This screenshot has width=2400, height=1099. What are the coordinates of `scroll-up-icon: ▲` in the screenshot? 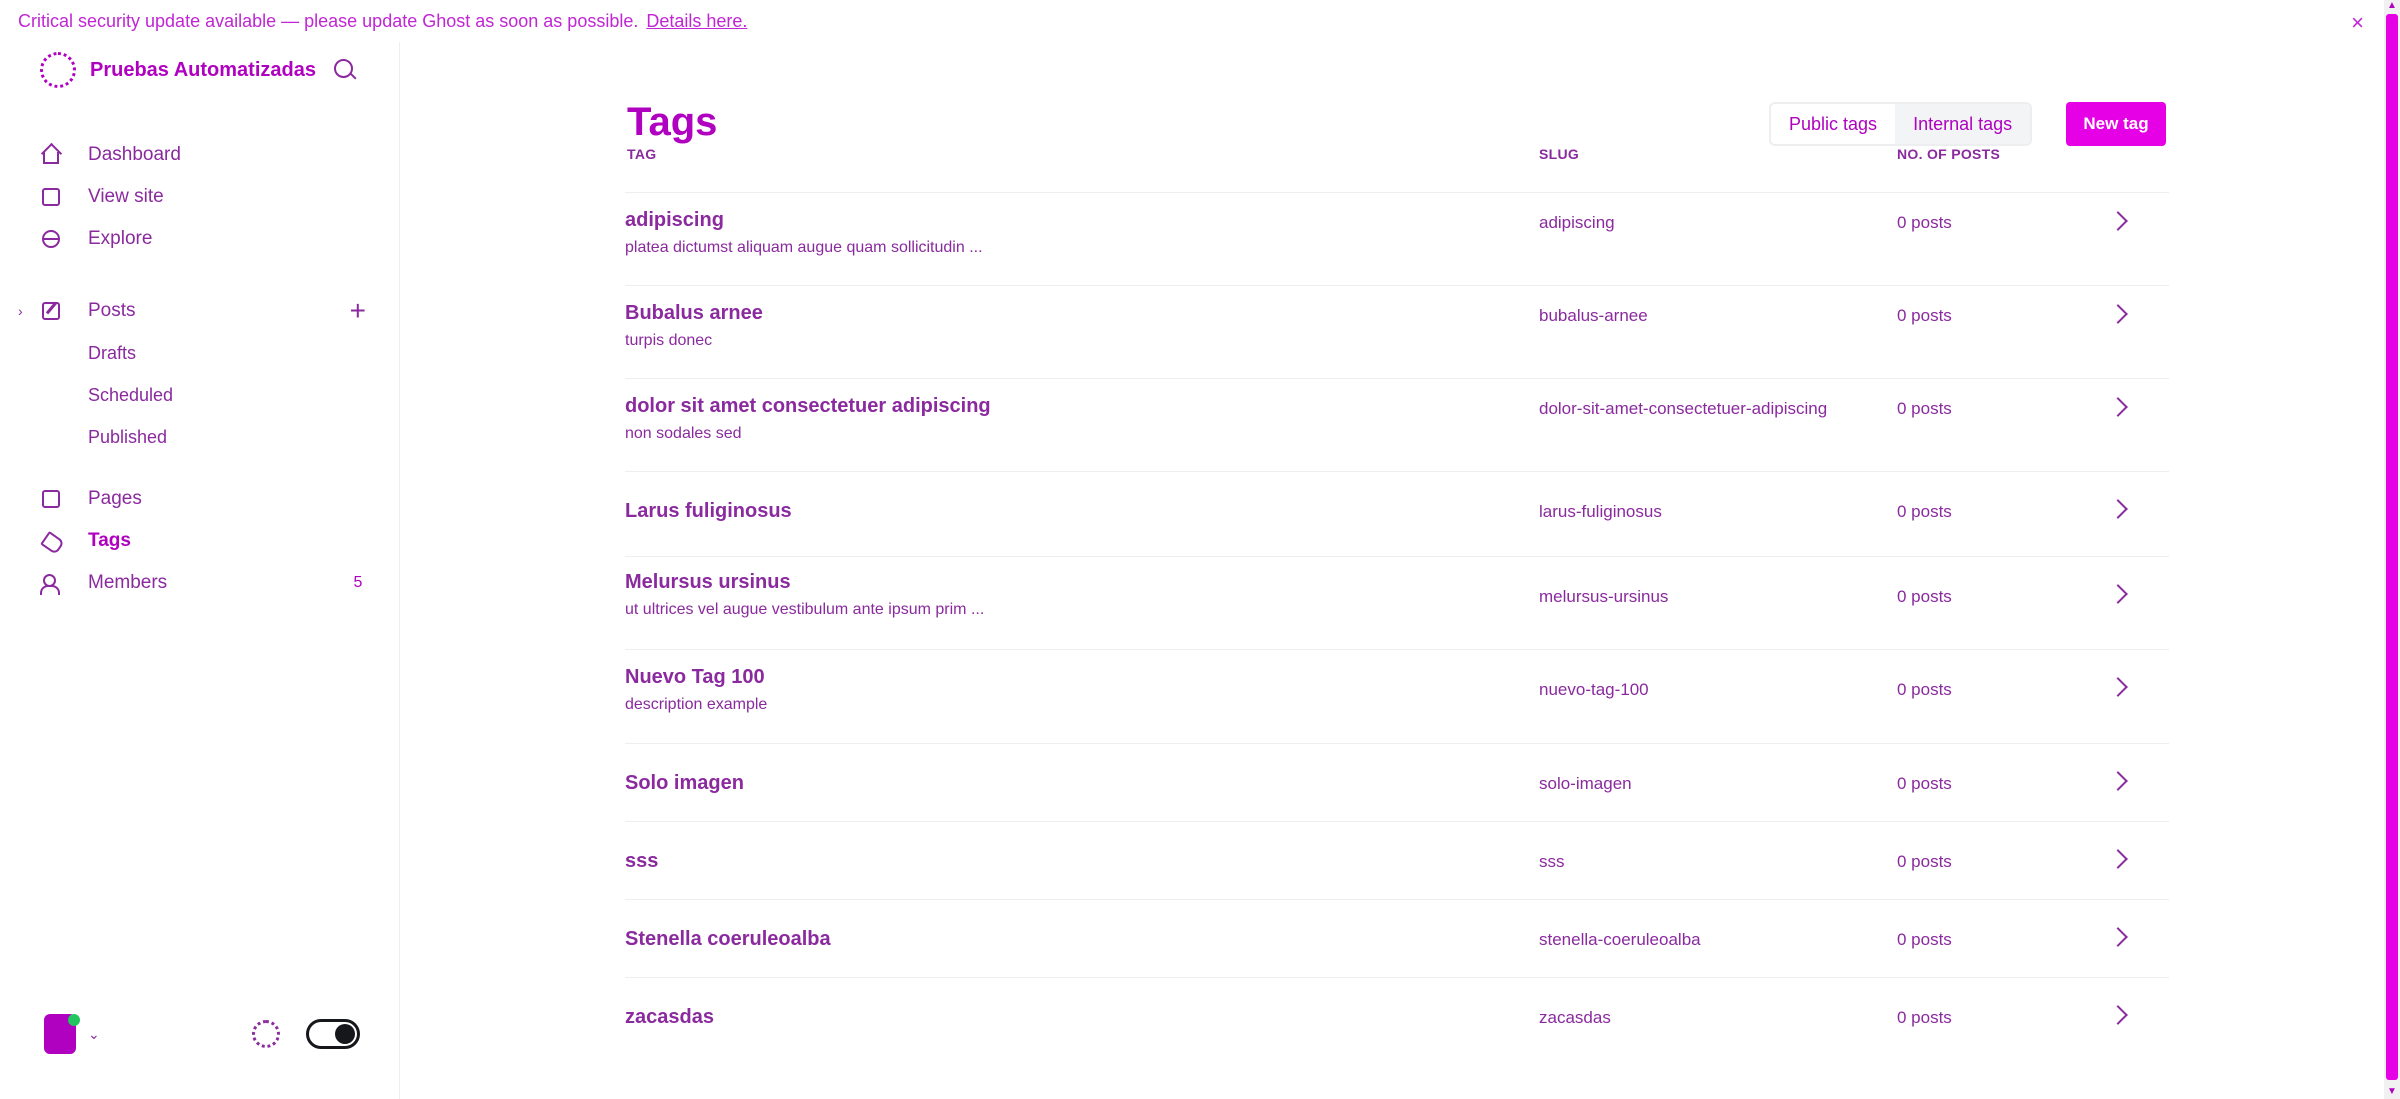 It's located at (2392, 6).